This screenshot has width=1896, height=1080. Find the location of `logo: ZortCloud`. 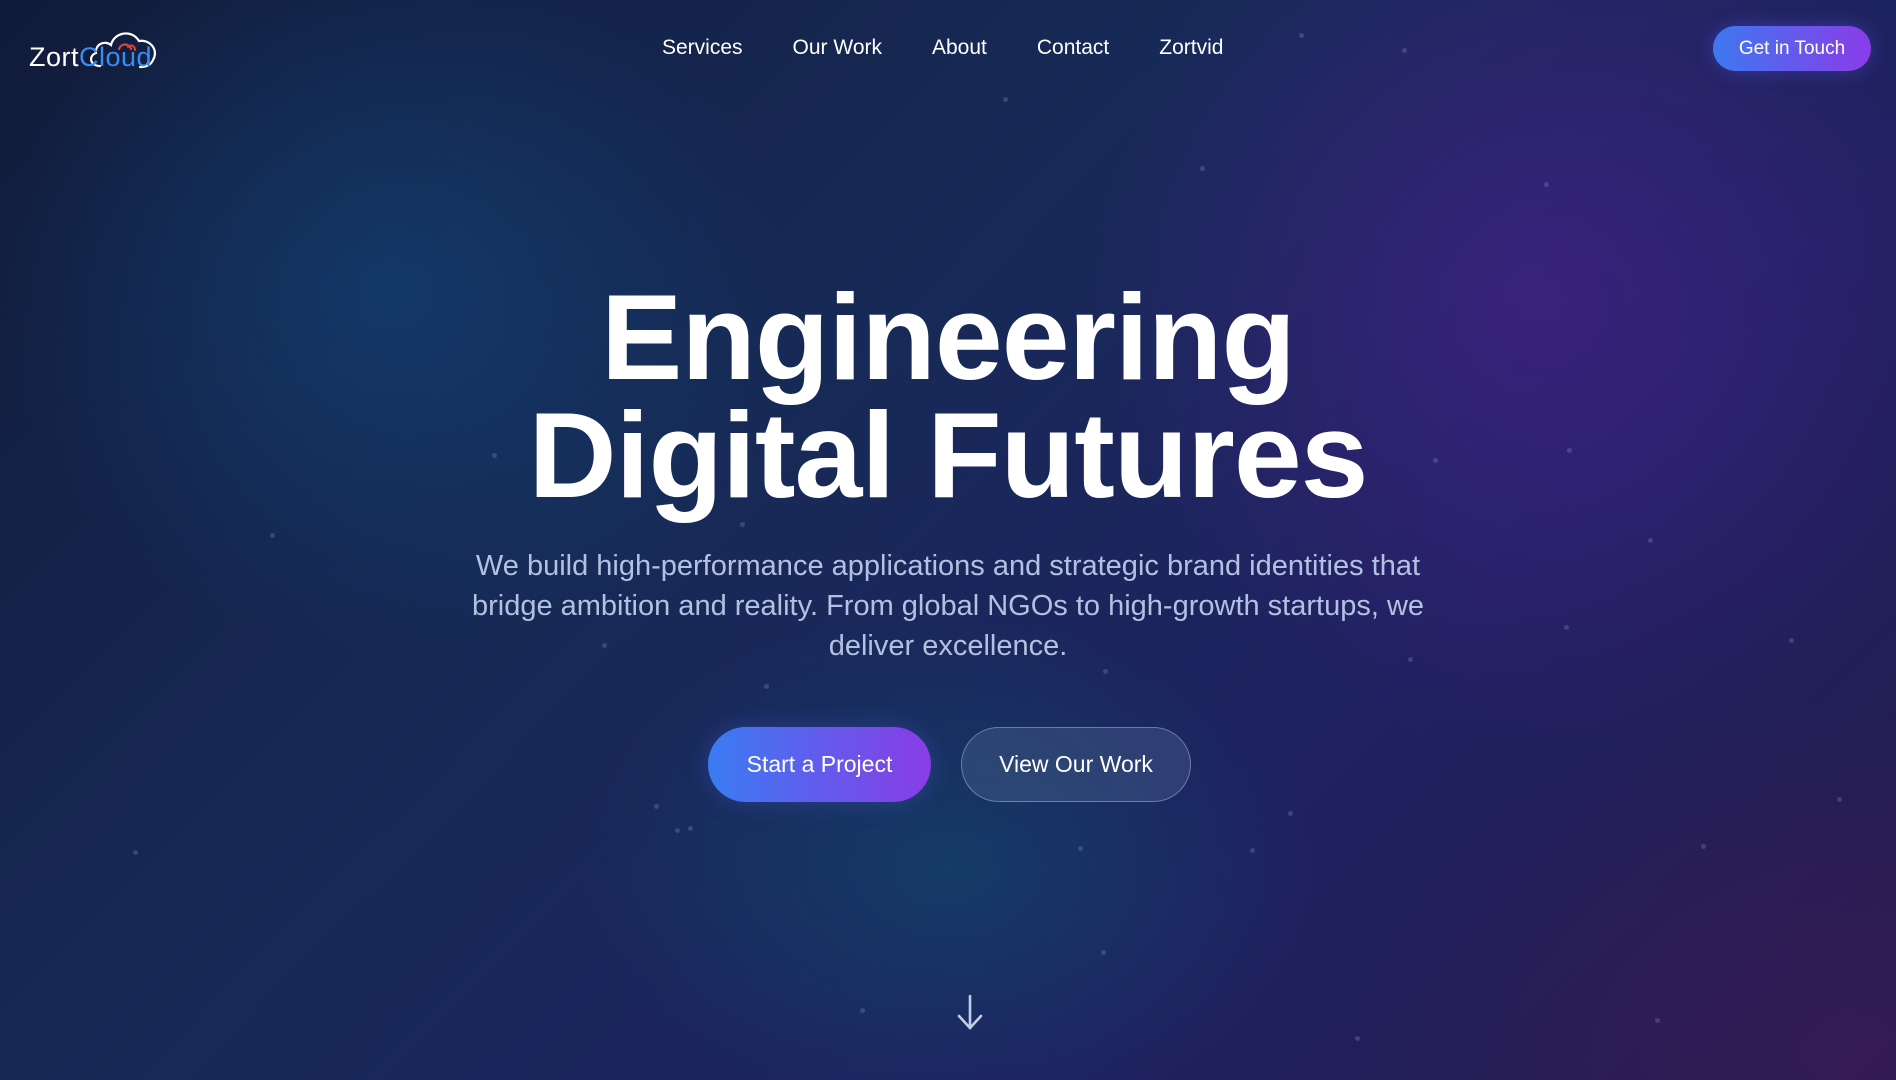

logo: ZortCloud is located at coordinates (93, 49).